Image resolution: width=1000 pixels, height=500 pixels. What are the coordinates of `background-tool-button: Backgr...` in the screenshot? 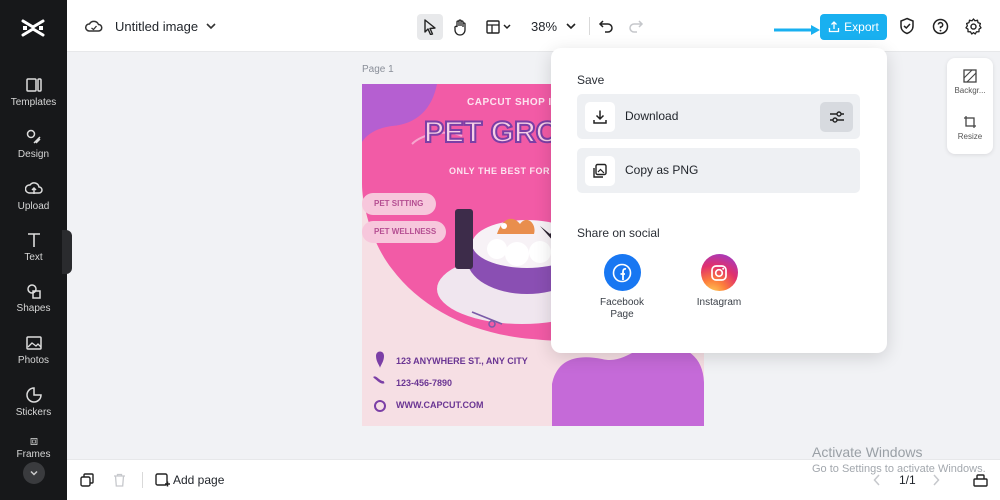 It's located at (970, 82).